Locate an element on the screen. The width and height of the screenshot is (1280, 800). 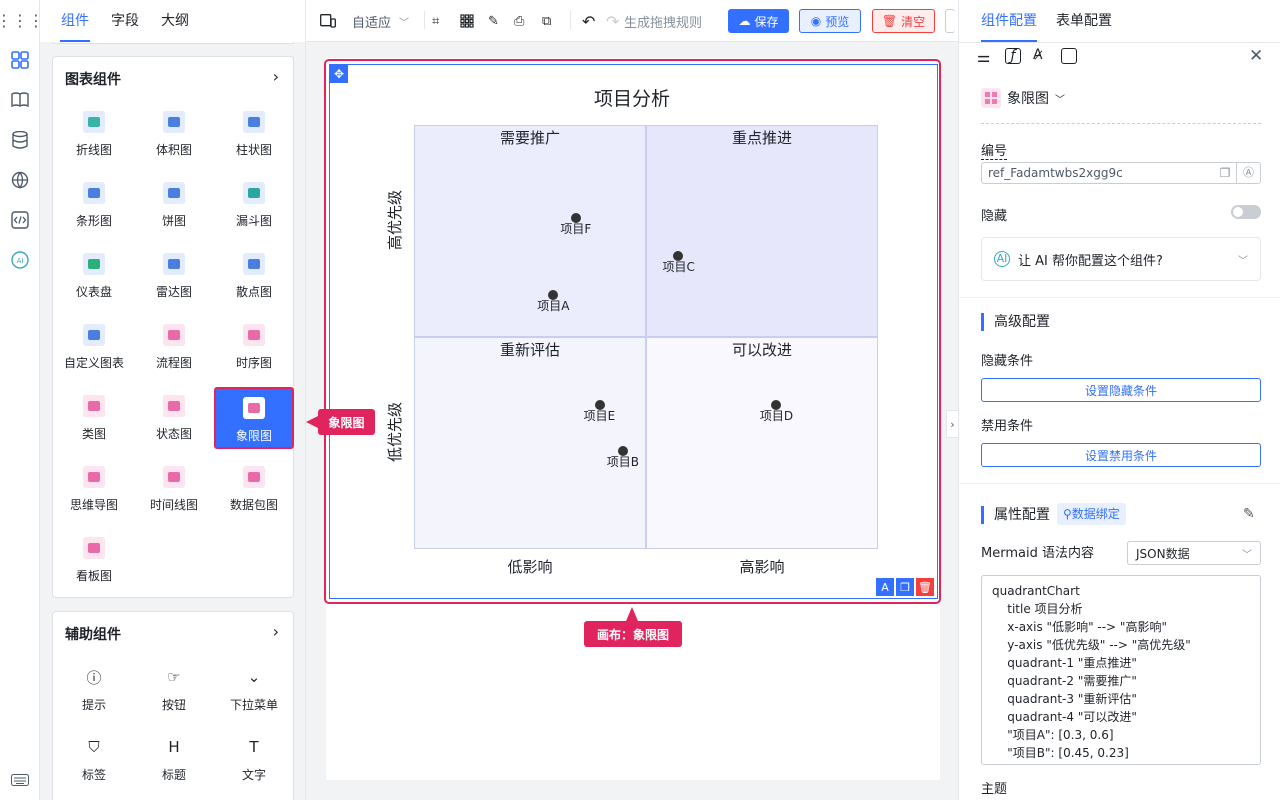
preview-button: ◉ 预览 is located at coordinates (830, 21).